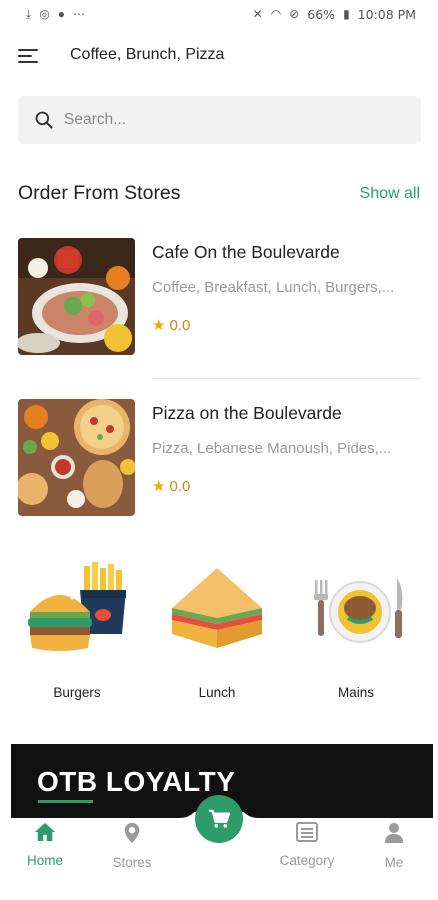  I want to click on search-bar, so click(219, 120).